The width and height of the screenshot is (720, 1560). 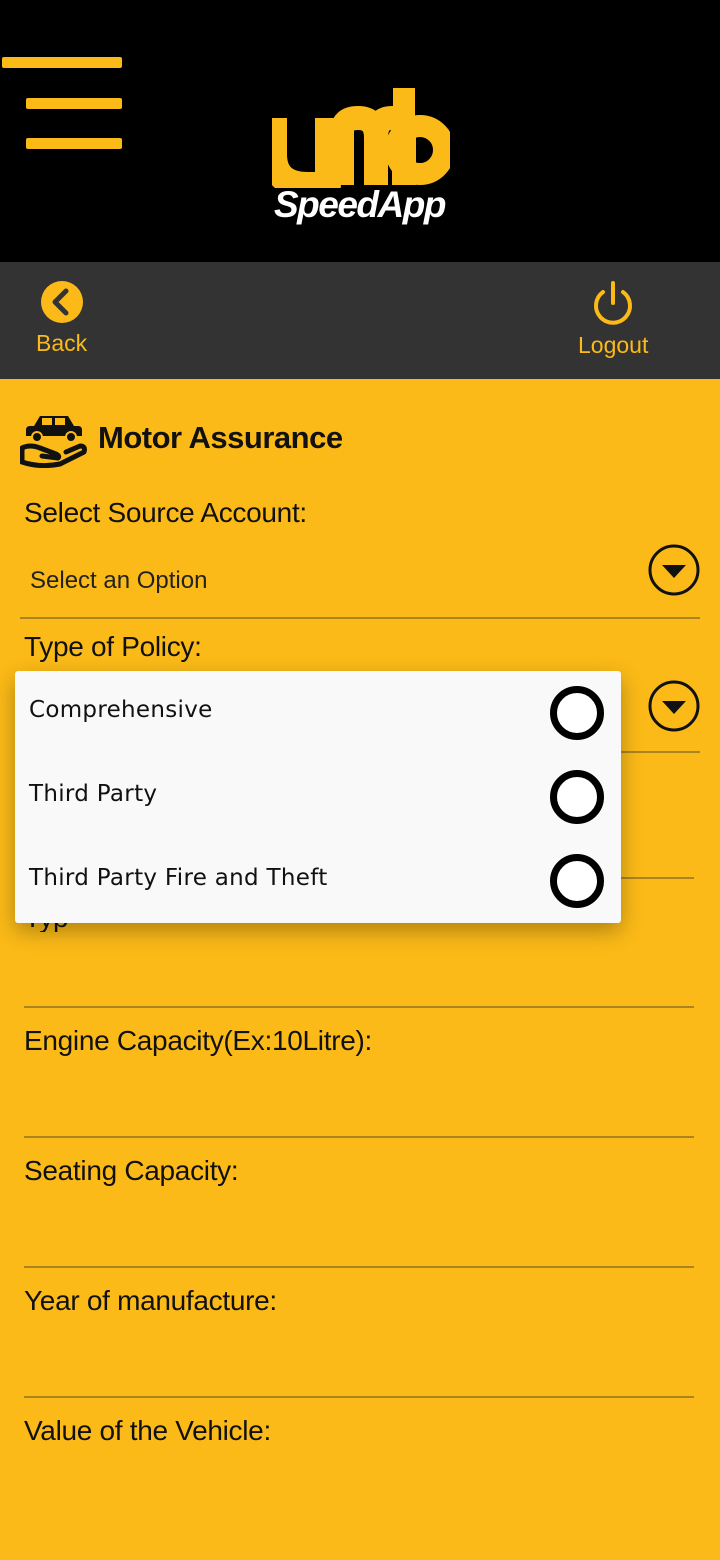 I want to click on option-label: Comprehensive, so click(x=121, y=710).